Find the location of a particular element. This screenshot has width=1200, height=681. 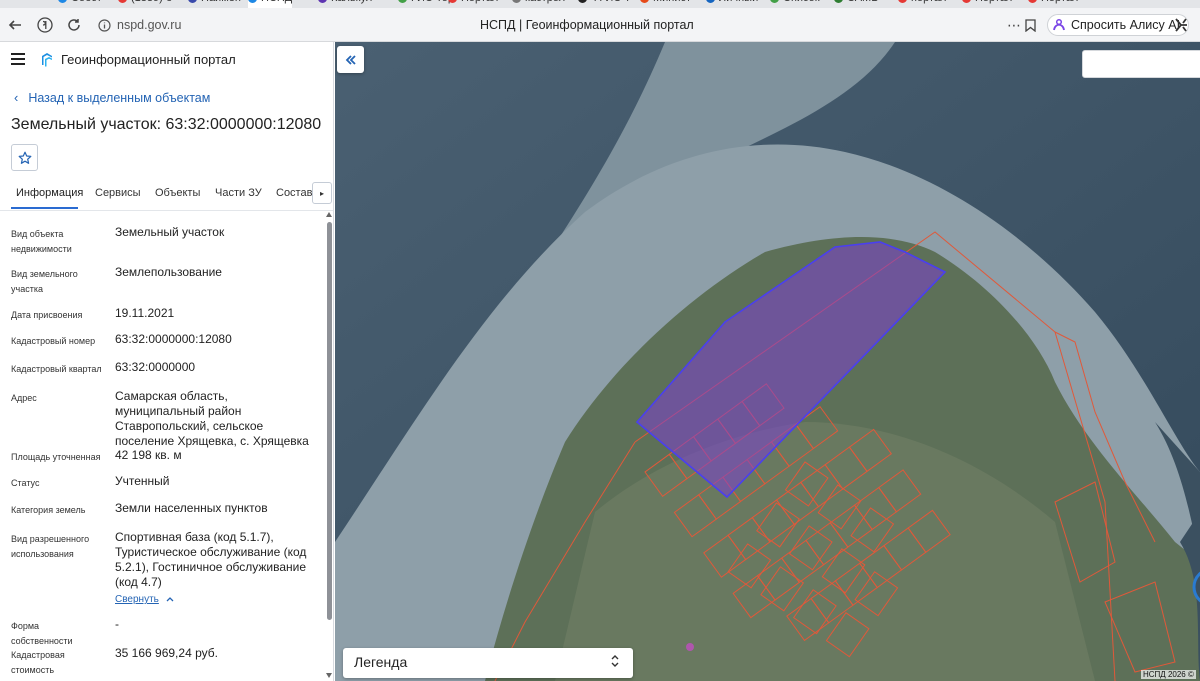

browser-tab: Личный is located at coordinates (732, 4).